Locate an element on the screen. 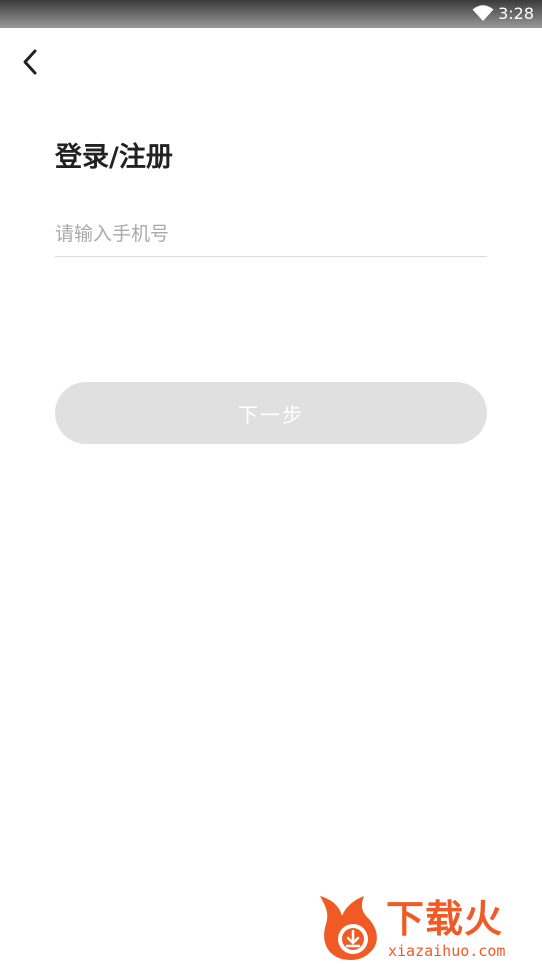 This screenshot has height=964, width=542. status-time: 3:28 is located at coordinates (516, 13).